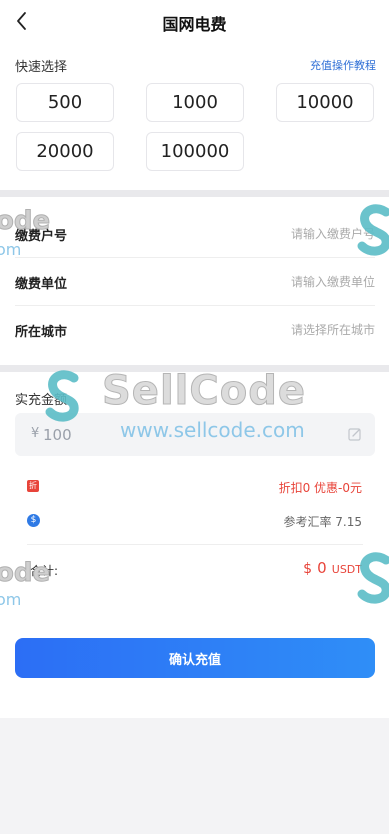  What do you see at coordinates (343, 65) in the screenshot?
I see `recharge-tutorial-link: 充值操作教程` at bounding box center [343, 65].